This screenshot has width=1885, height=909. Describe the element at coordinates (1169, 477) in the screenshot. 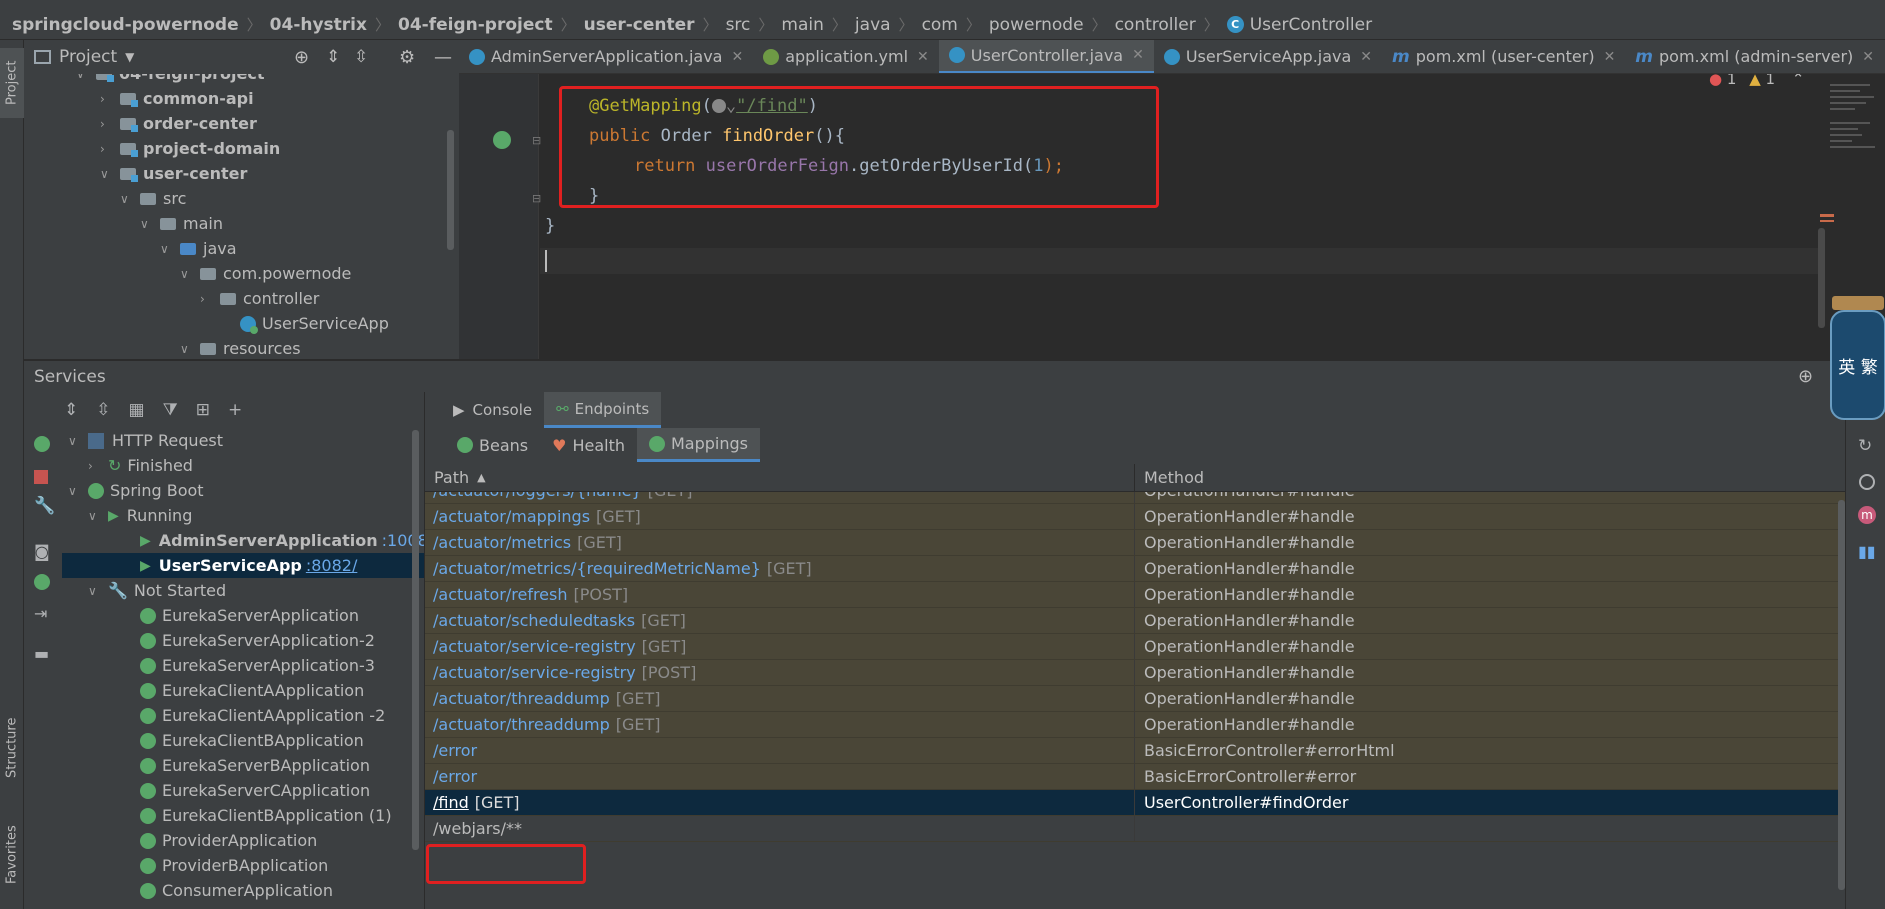

I see `column-header-method: Method` at that location.